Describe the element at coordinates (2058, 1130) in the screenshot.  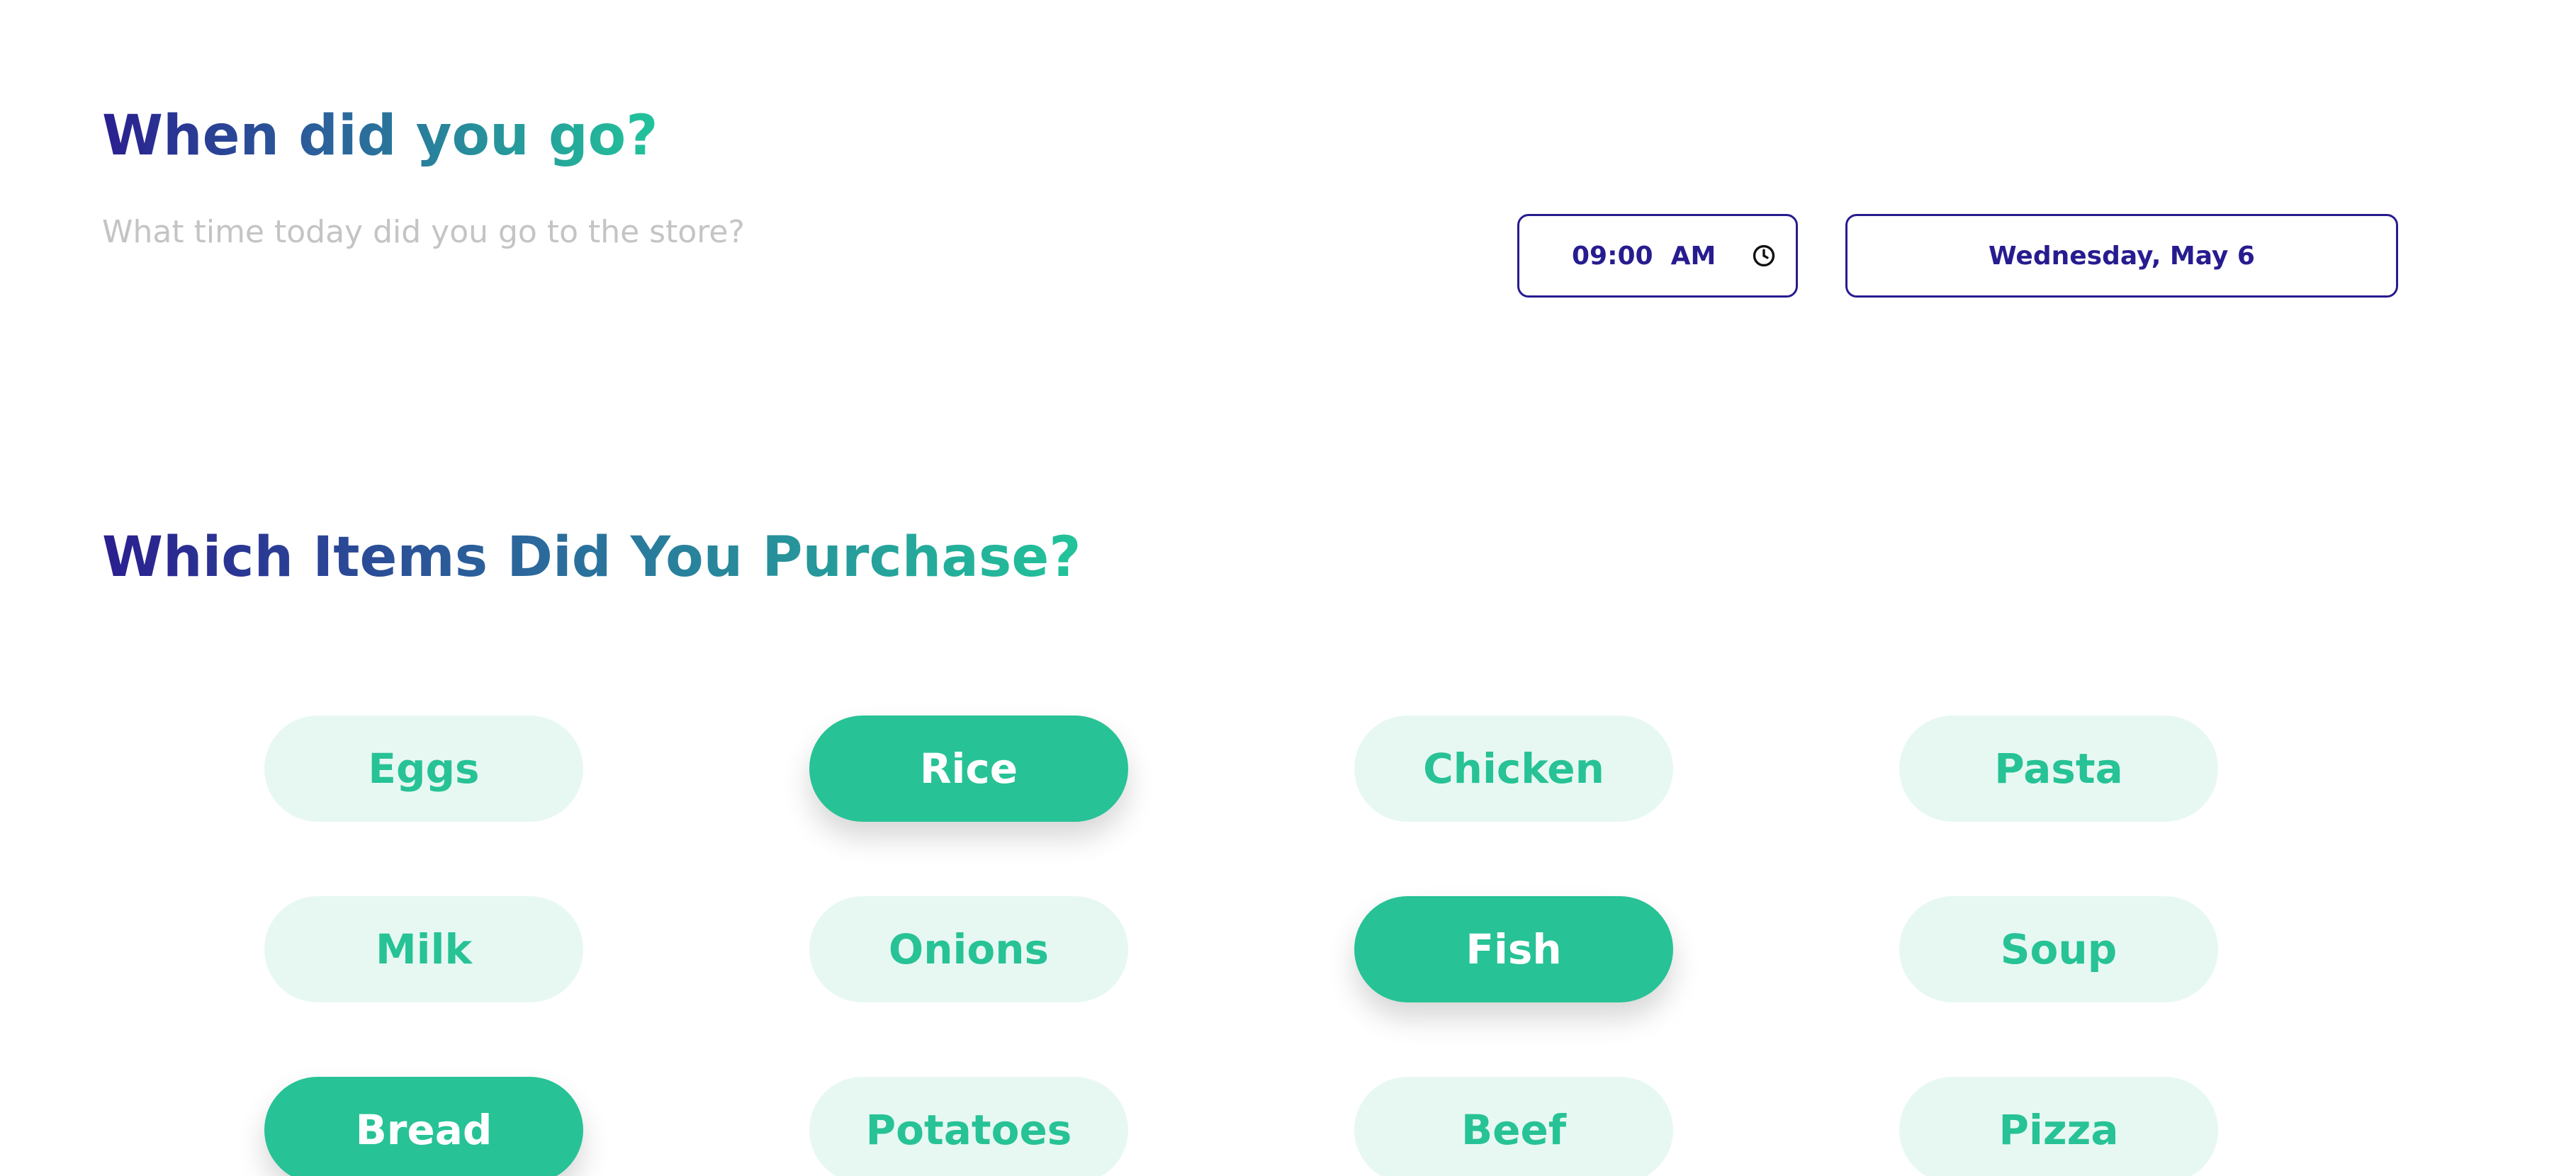
I see `item-chip-label: Pizza` at that location.